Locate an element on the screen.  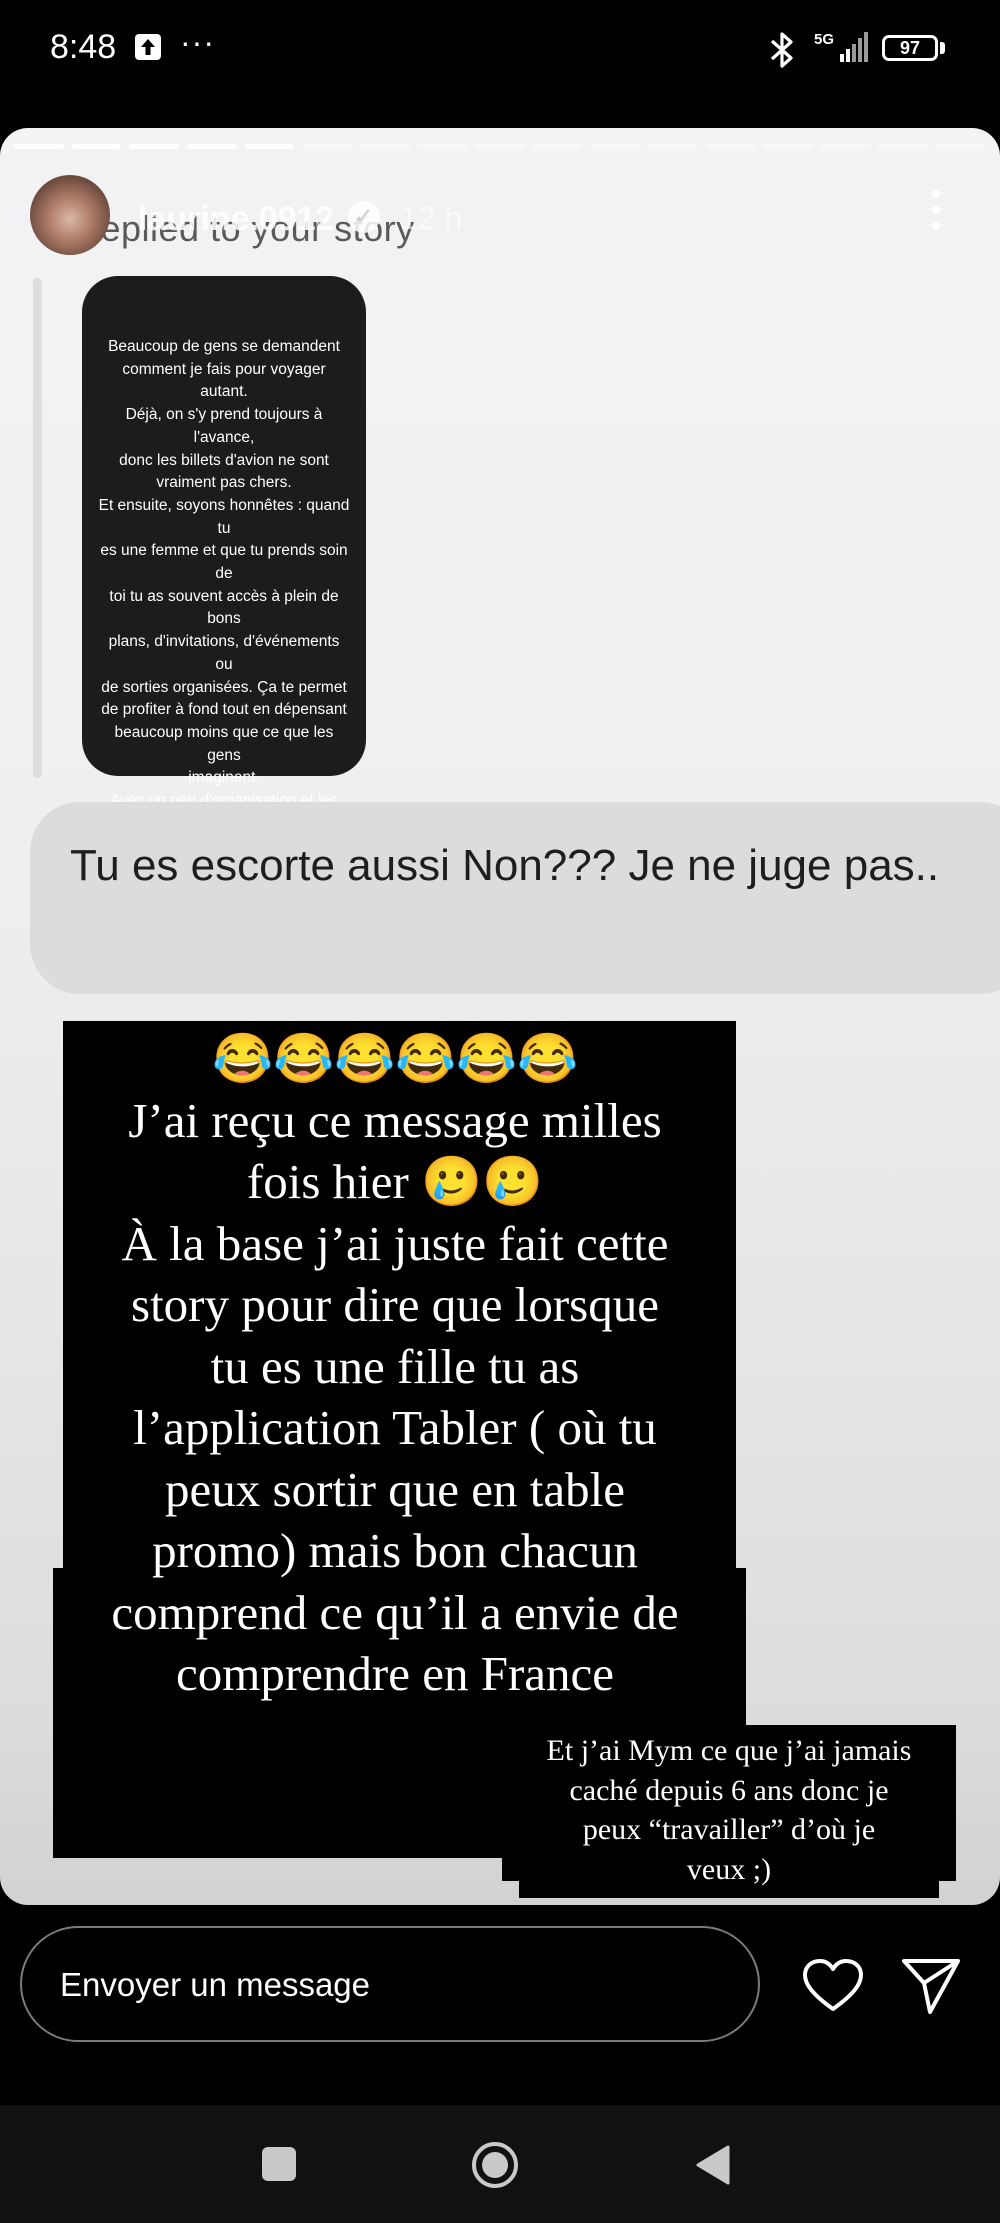
quoted-story-line: imaginent. is located at coordinates (224, 778).